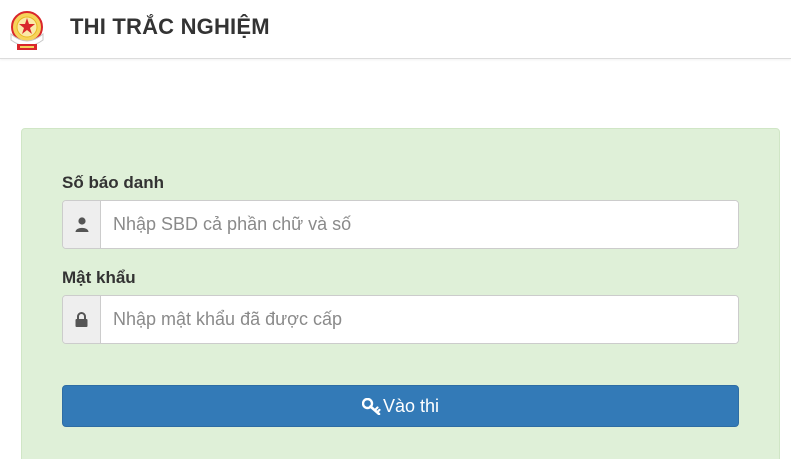 This screenshot has width=791, height=459. What do you see at coordinates (82, 319) in the screenshot?
I see `lock-icon` at bounding box center [82, 319].